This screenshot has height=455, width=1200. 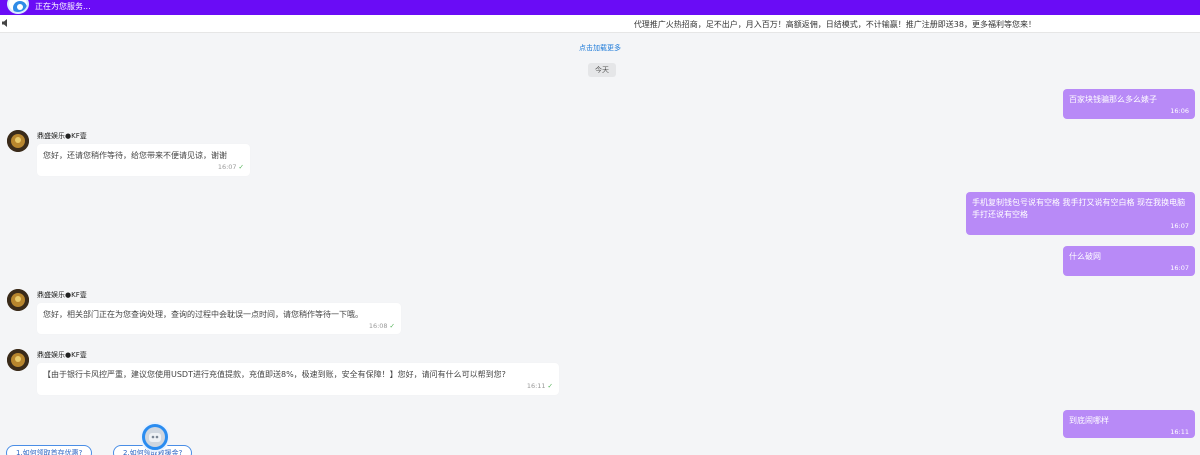 I want to click on message-text: 手机复制钱包号说有空格 我手打又说有空白格 现在我换电脑手打还说有空格, so click(x=1079, y=208).